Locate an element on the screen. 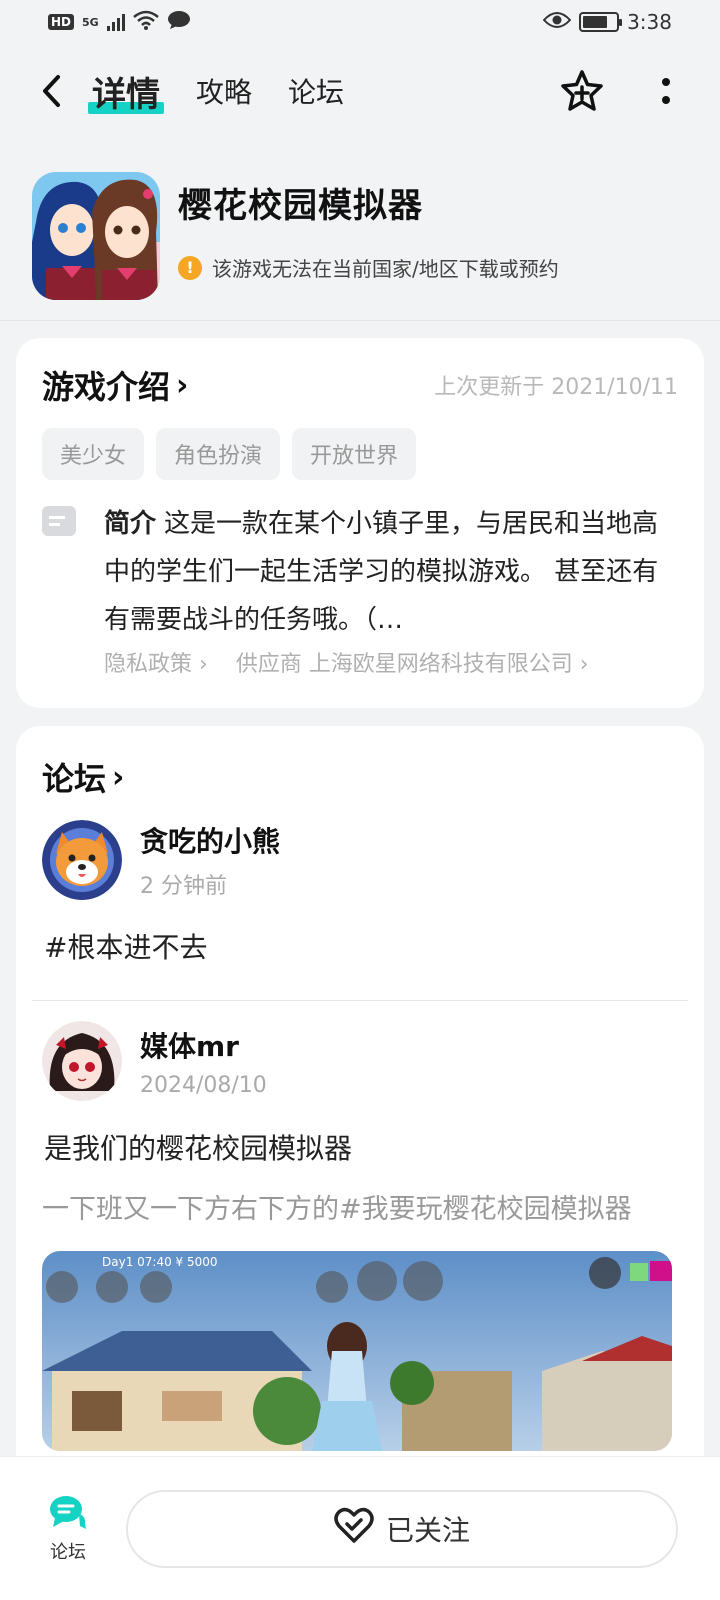 This screenshot has width=720, height=1600. vendor-link: 供应商 上海欧星网络科技有限公司 › is located at coordinates (412, 662).